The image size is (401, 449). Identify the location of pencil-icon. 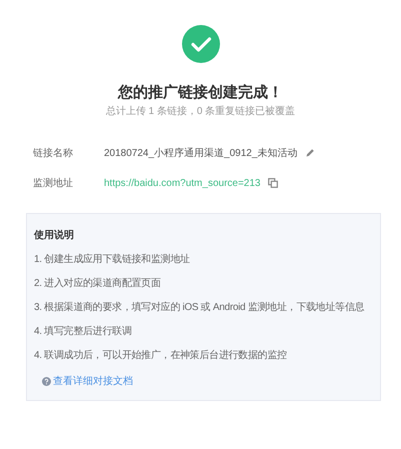
(310, 153).